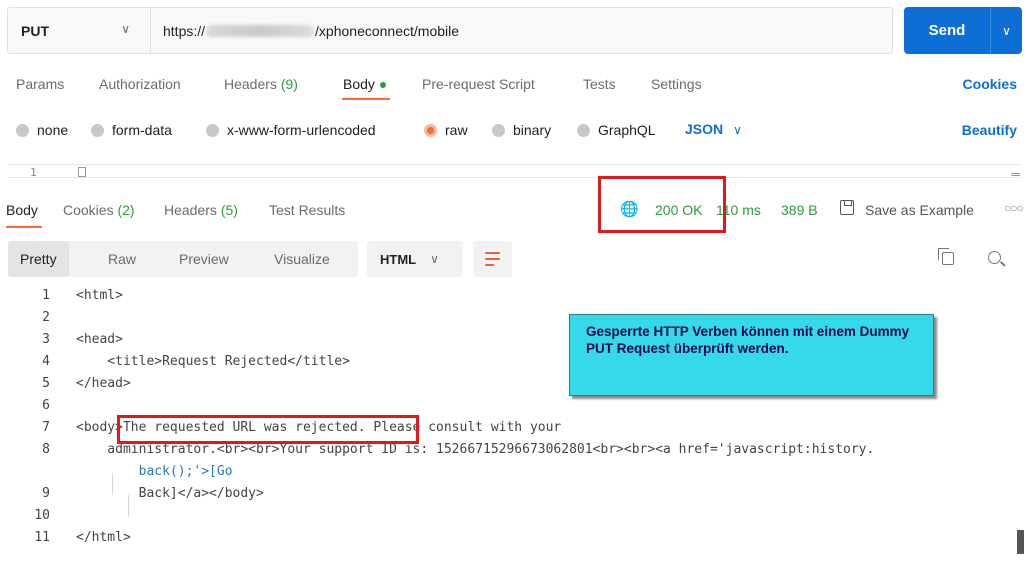 The image size is (1029, 564). I want to click on radio-form-data: form-data, so click(131, 130).